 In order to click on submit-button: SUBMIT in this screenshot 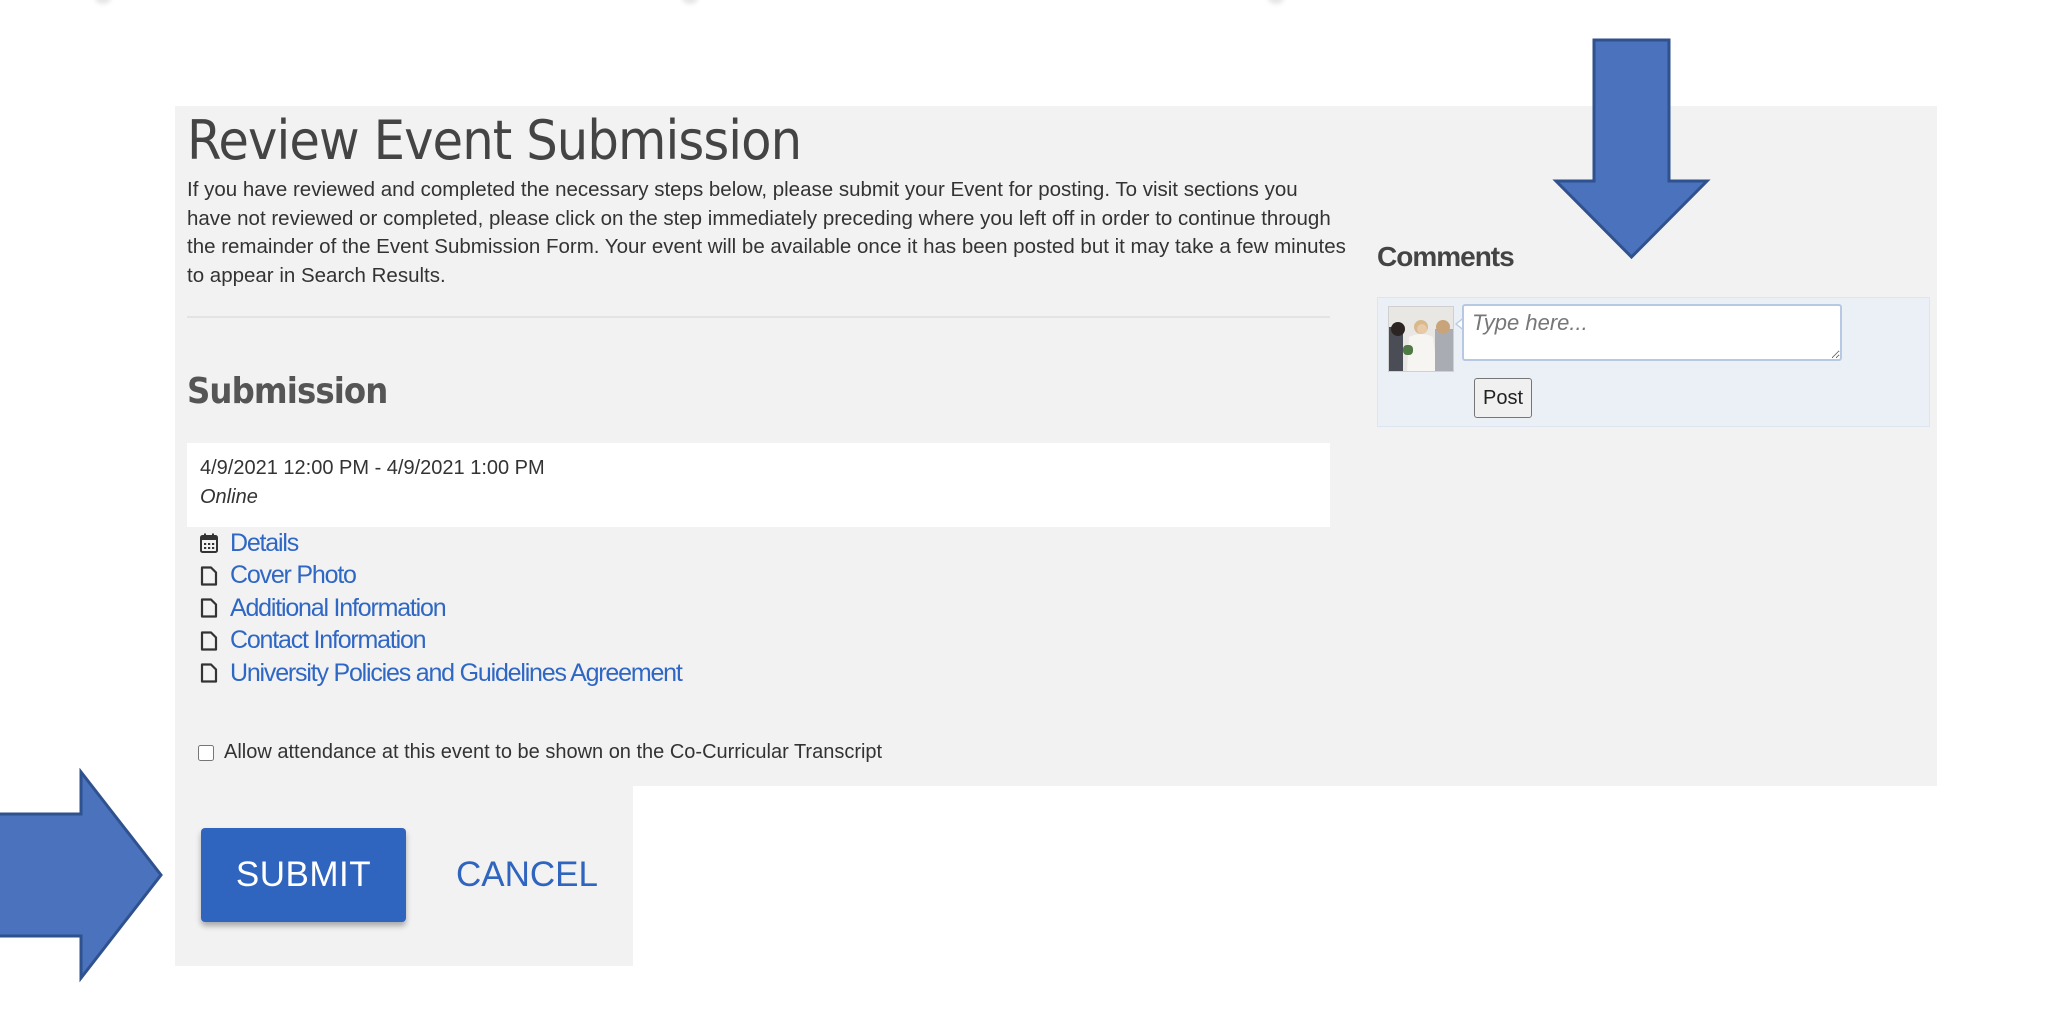, I will do `click(303, 875)`.